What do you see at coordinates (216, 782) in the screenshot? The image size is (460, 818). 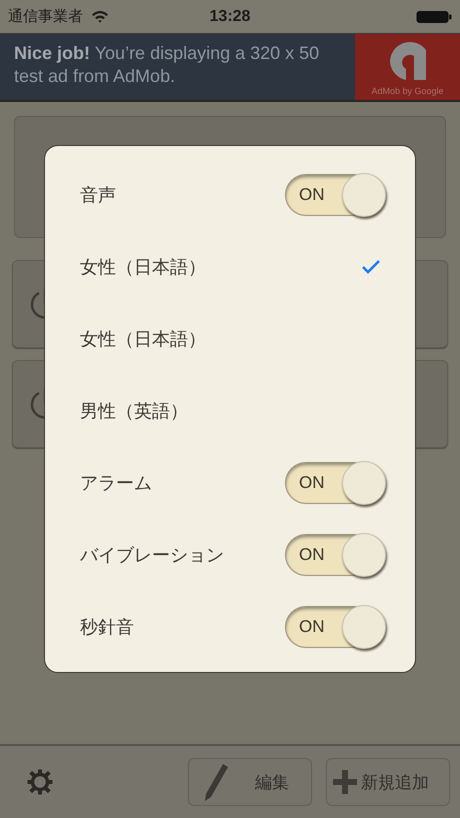 I see `pencil-icon` at bounding box center [216, 782].